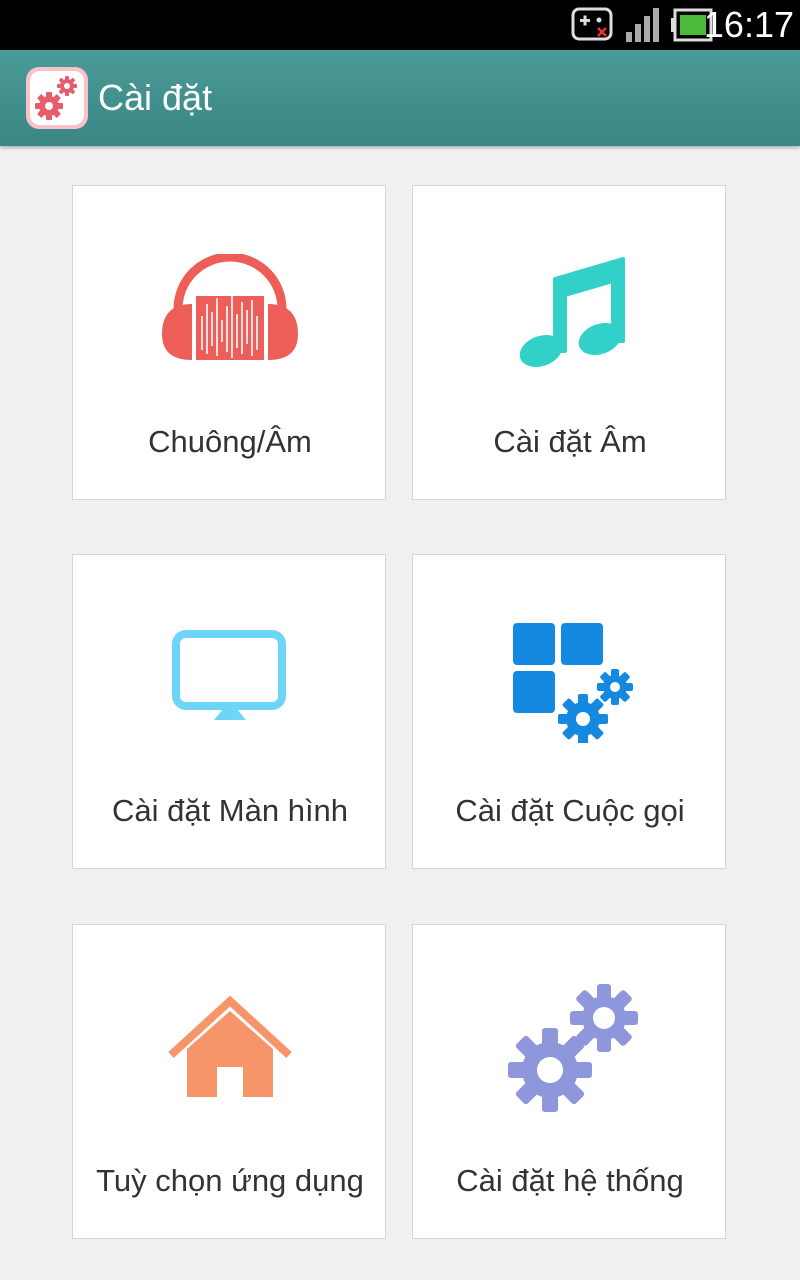  Describe the element at coordinates (573, 683) in the screenshot. I see `apps-gear-icon` at that location.